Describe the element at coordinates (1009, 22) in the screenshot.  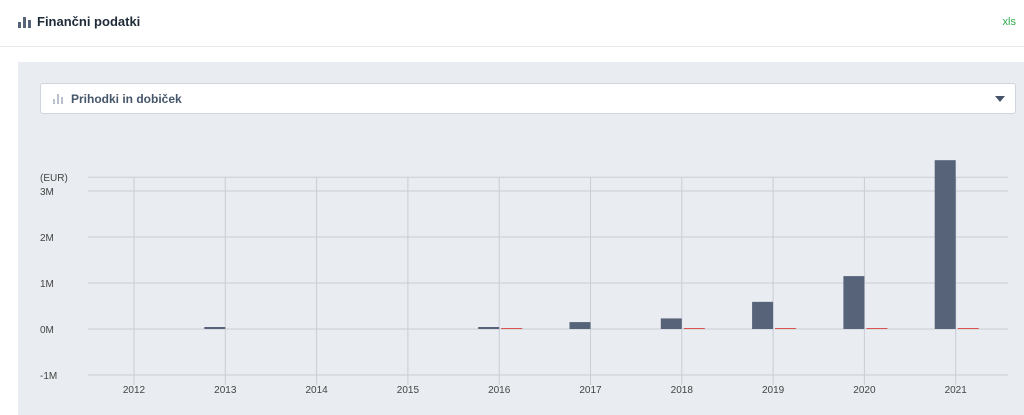
I see `xls-download-link: xls` at that location.